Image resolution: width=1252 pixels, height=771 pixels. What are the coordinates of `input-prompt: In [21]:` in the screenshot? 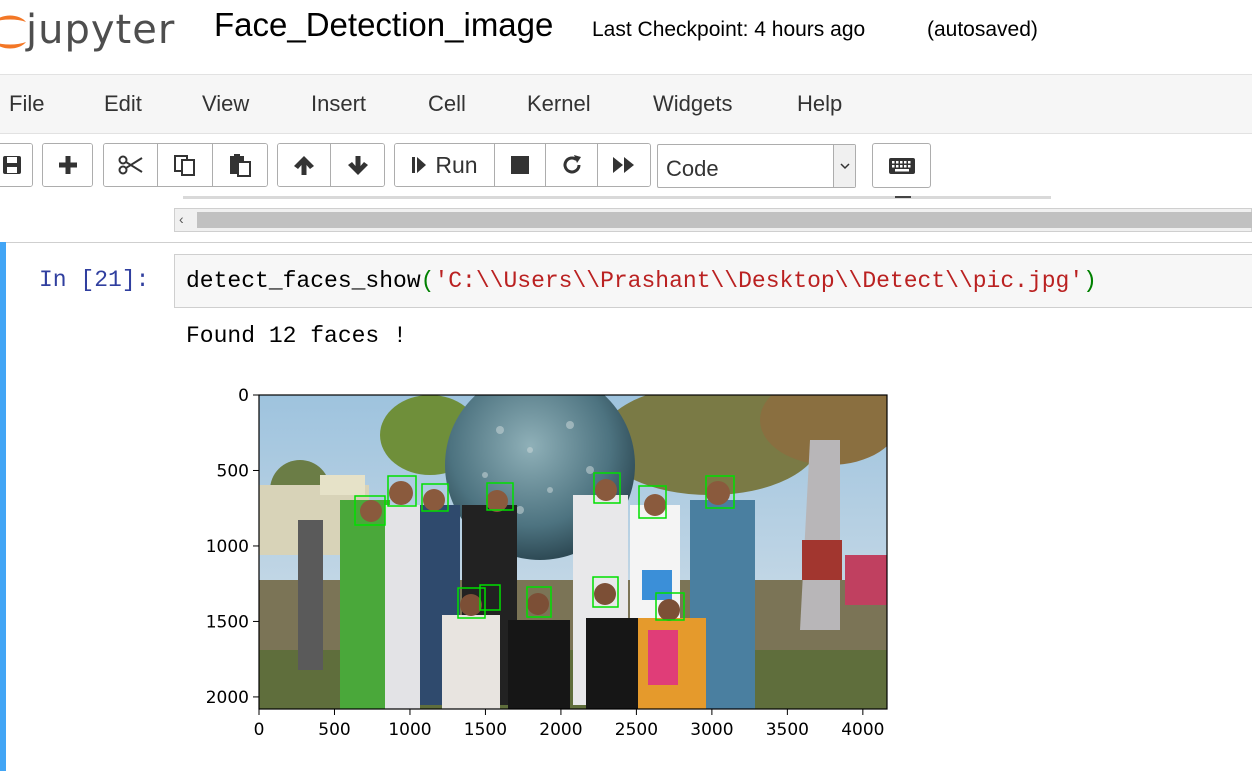 It's located at (94, 280).